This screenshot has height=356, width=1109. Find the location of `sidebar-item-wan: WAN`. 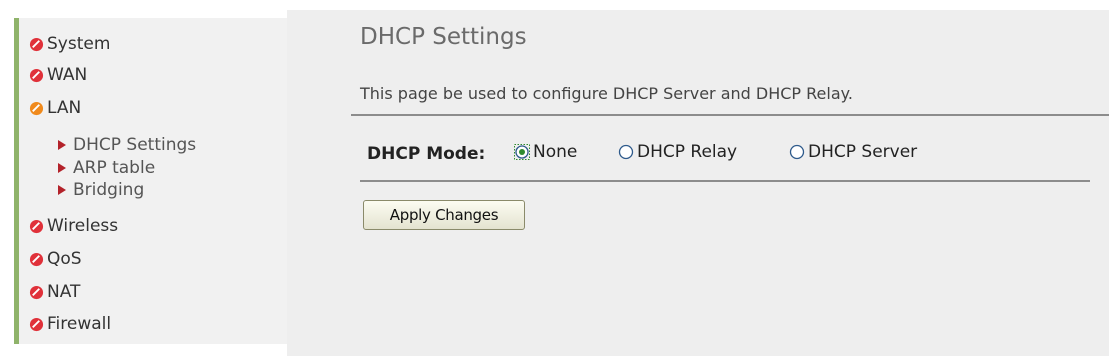

sidebar-item-wan: WAN is located at coordinates (58, 75).